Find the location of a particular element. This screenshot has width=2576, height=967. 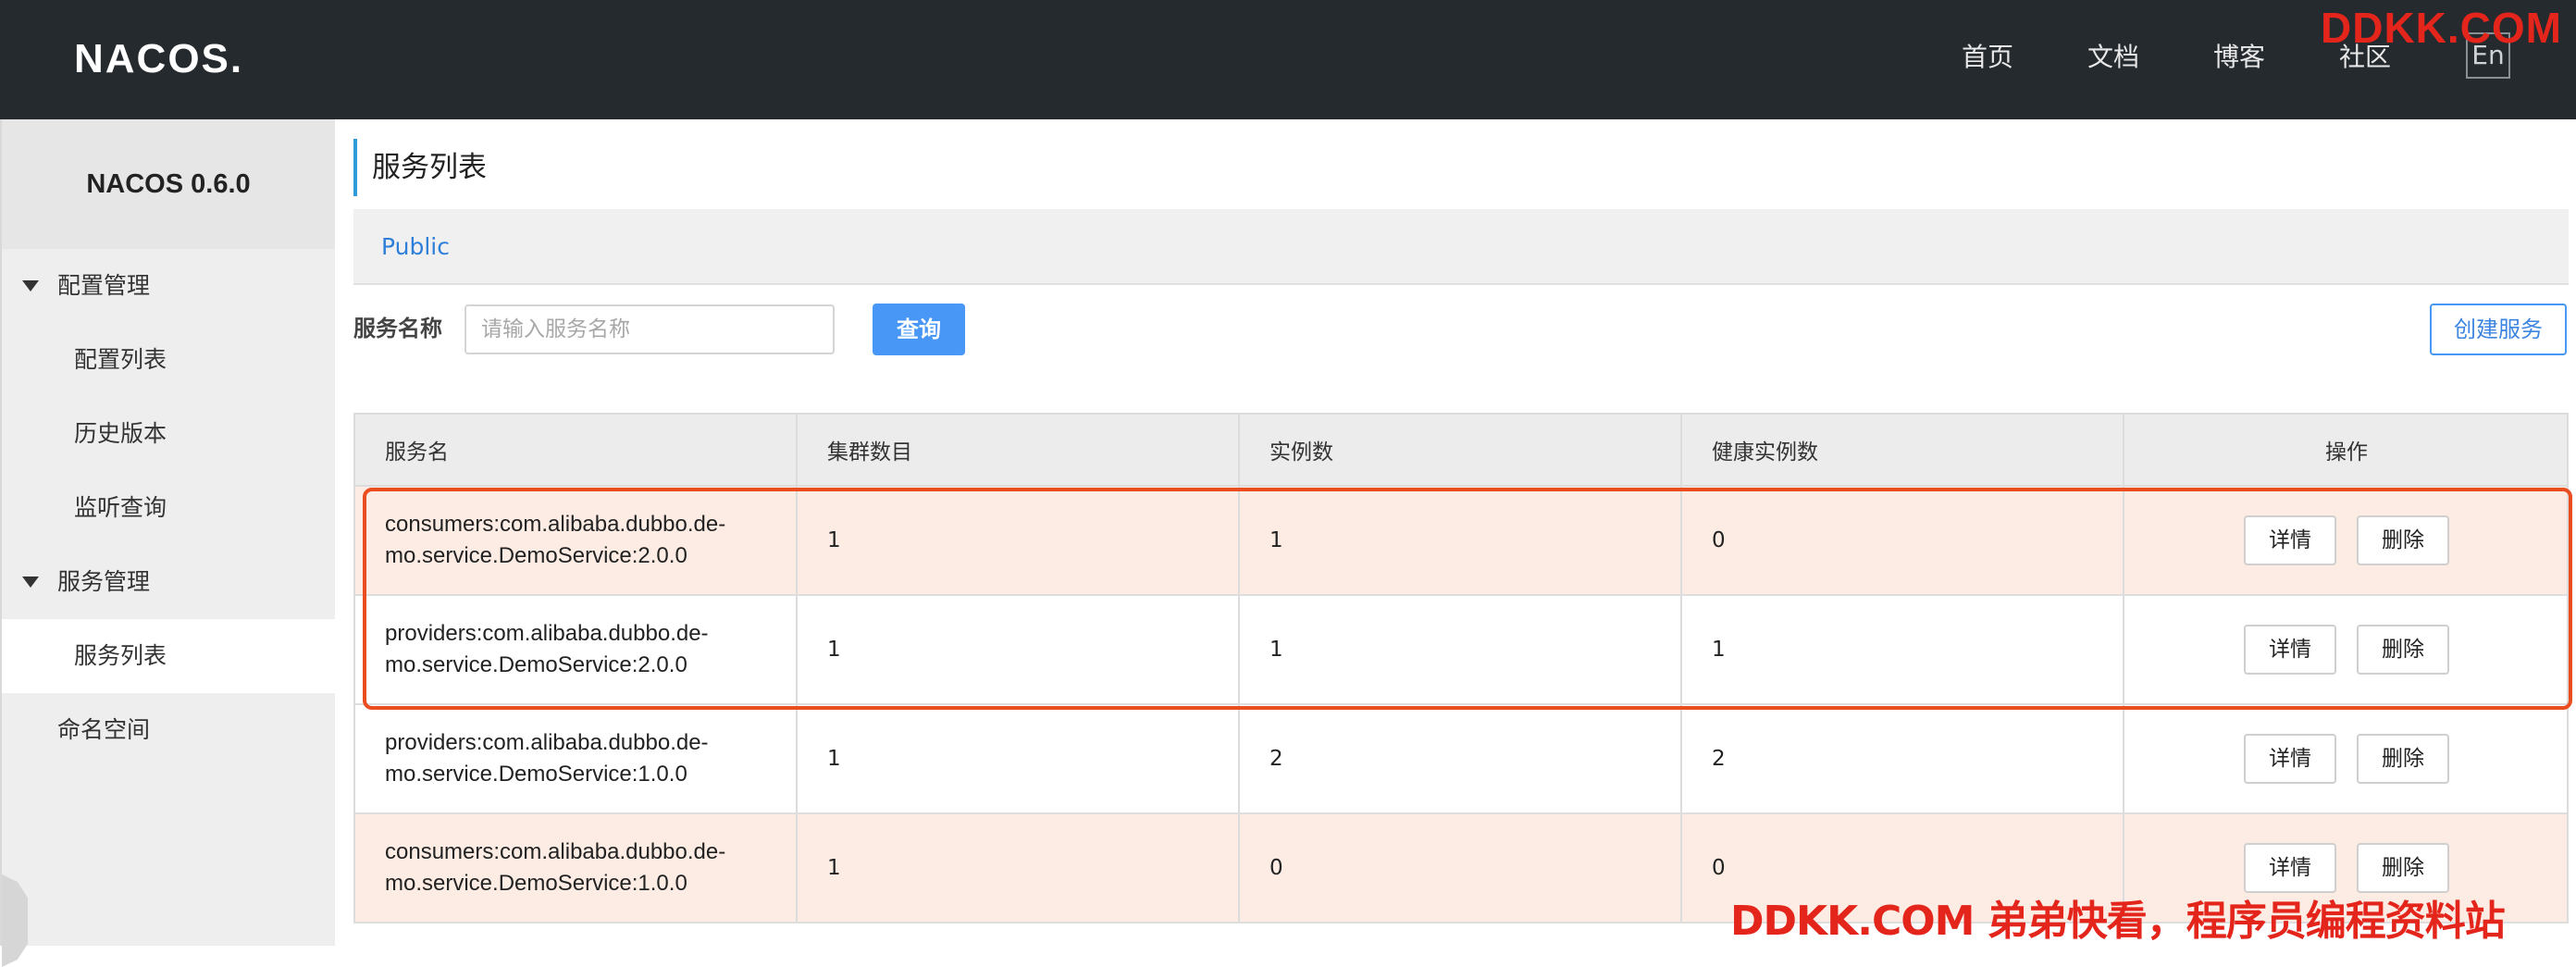

namespace-public-link: Public is located at coordinates (416, 247).